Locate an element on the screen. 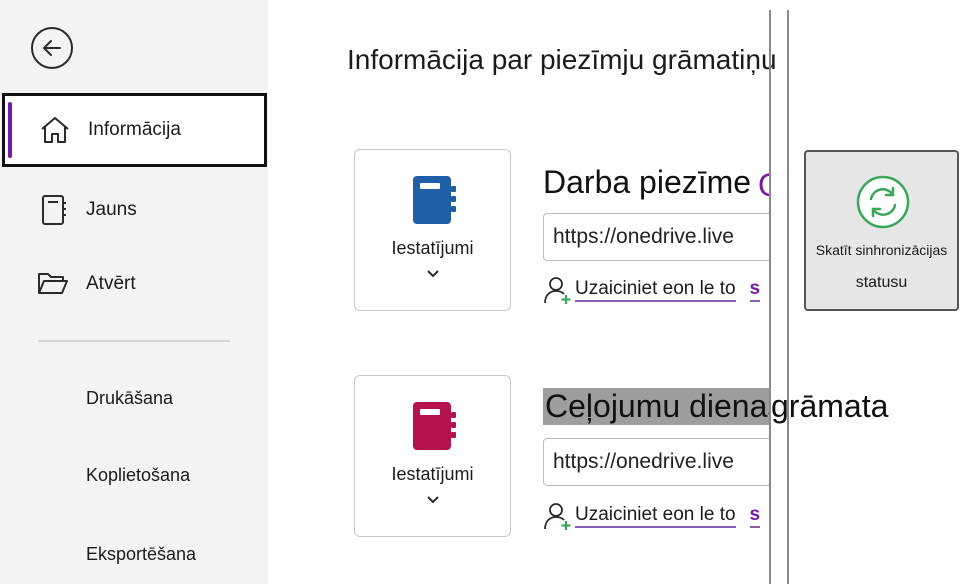 Image resolution: width=978 pixels, height=584 pixels. view-sync-status-button: Skatīt sinhronizācijas statusu is located at coordinates (881, 230).